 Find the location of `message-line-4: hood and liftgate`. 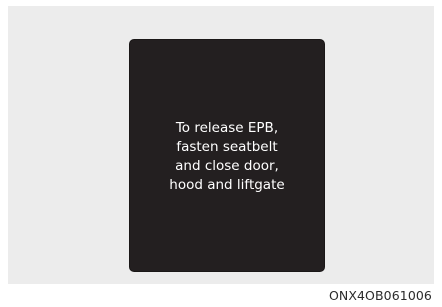

message-line-4: hood and liftgate is located at coordinates (227, 184).